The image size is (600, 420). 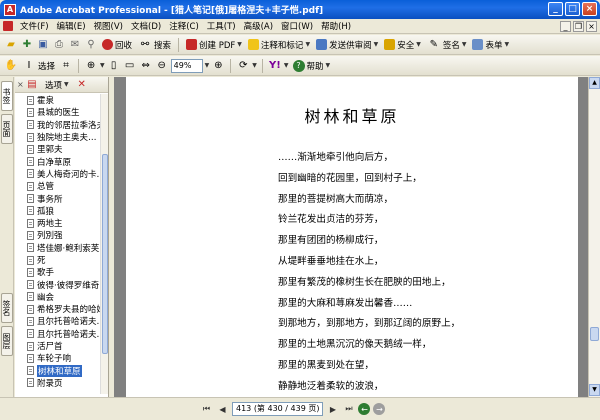 I want to click on bookmark-item: 我的邻居拉季洛夫, so click(x=58, y=125).